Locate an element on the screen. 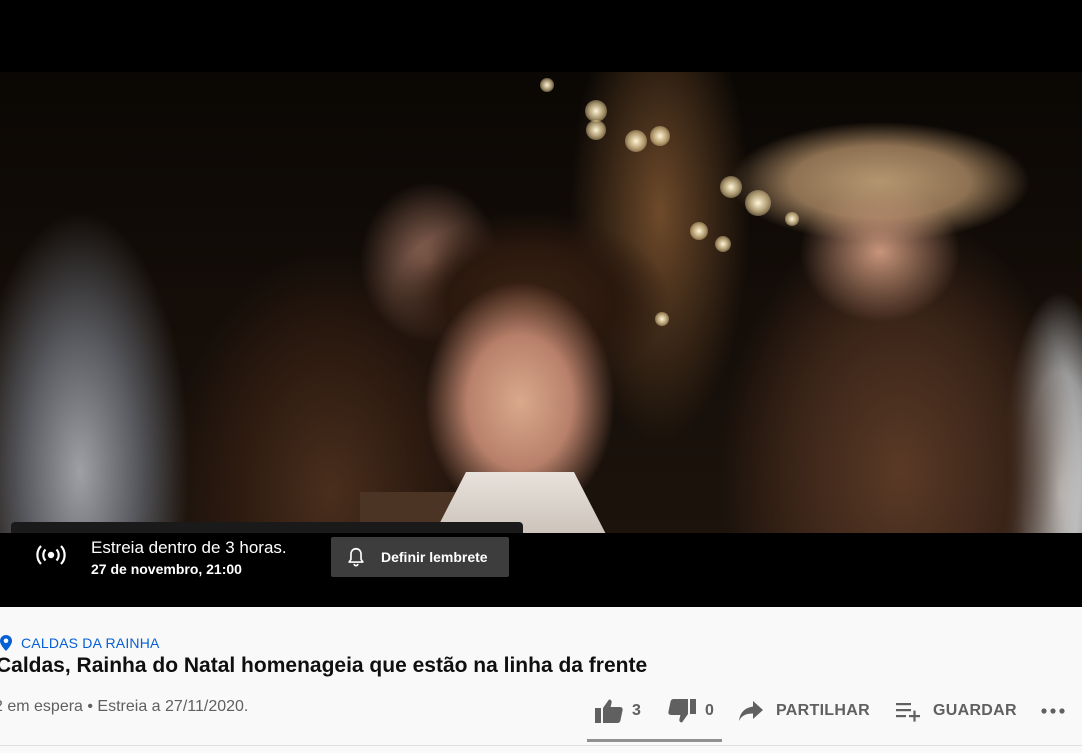 This screenshot has height=753, width=1082. location-link: CALDAS DA RAINHA is located at coordinates (80, 643).